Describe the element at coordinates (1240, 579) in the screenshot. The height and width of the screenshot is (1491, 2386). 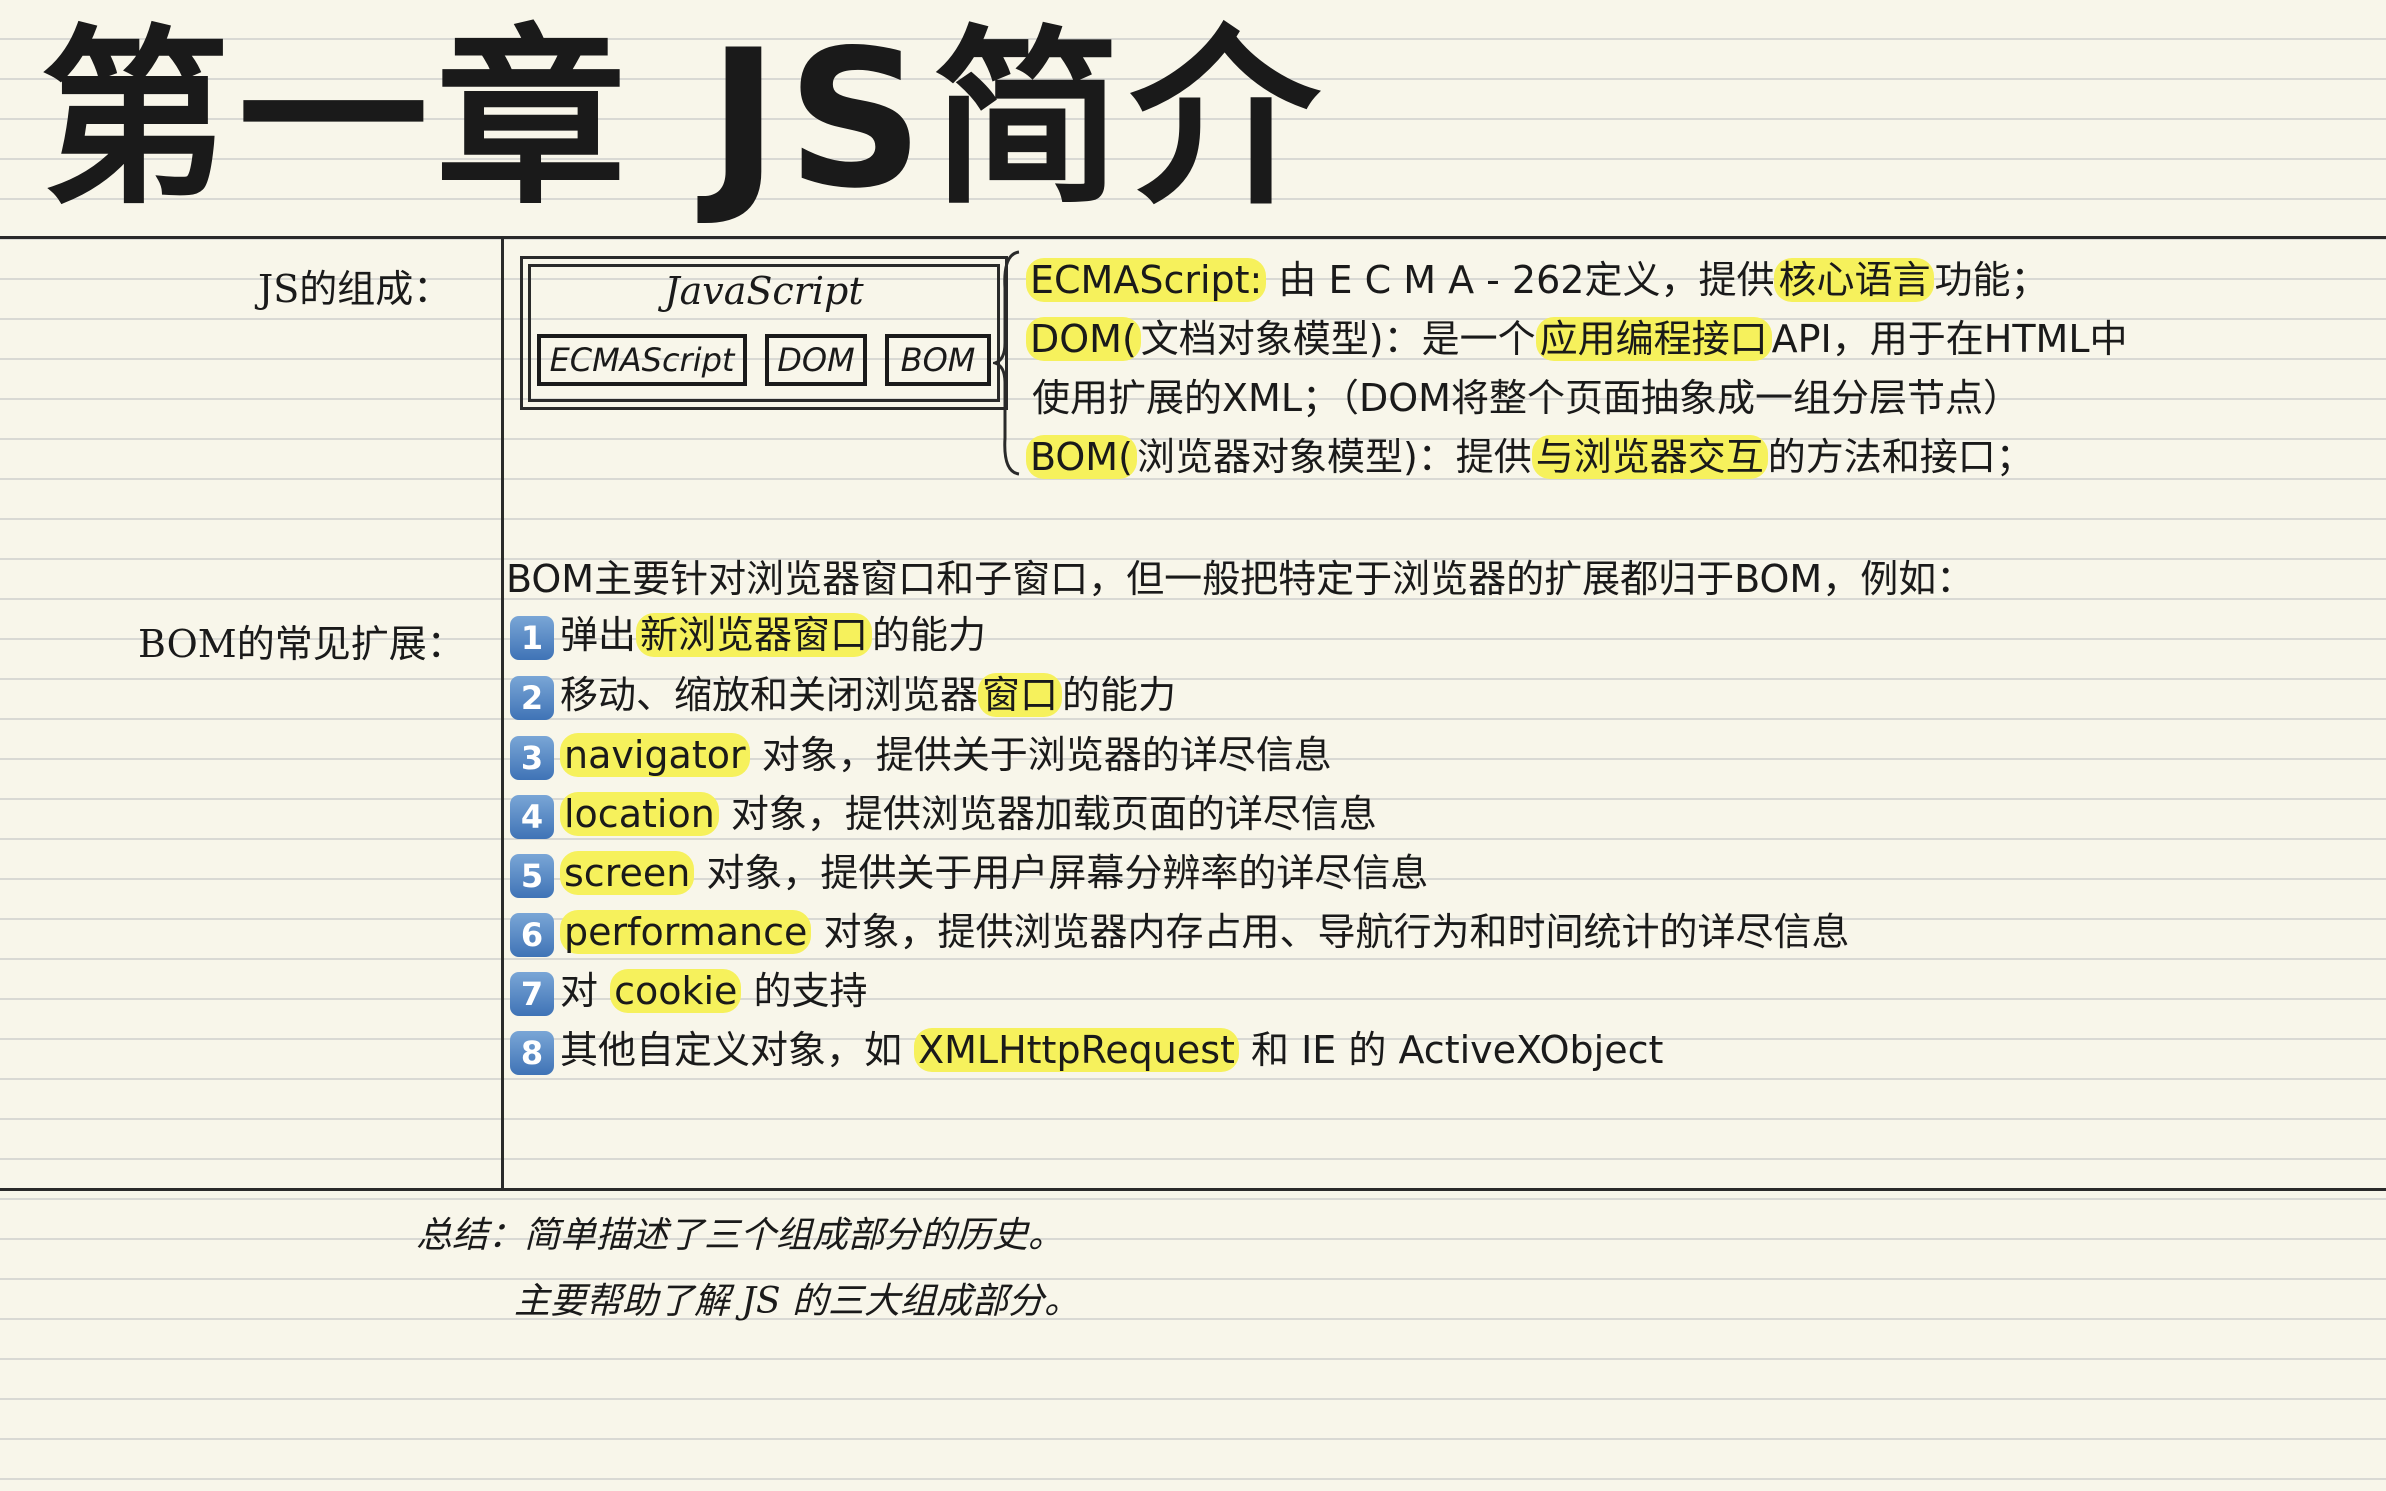
I see `bom-intro: BOM主要针对浏览器窗口和子窗口，但一般把特定于浏览器的扩展都归于BOM，例如：` at that location.